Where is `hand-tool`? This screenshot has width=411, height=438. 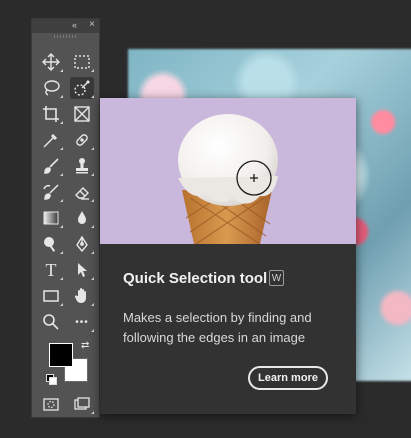 hand-tool is located at coordinates (82, 296).